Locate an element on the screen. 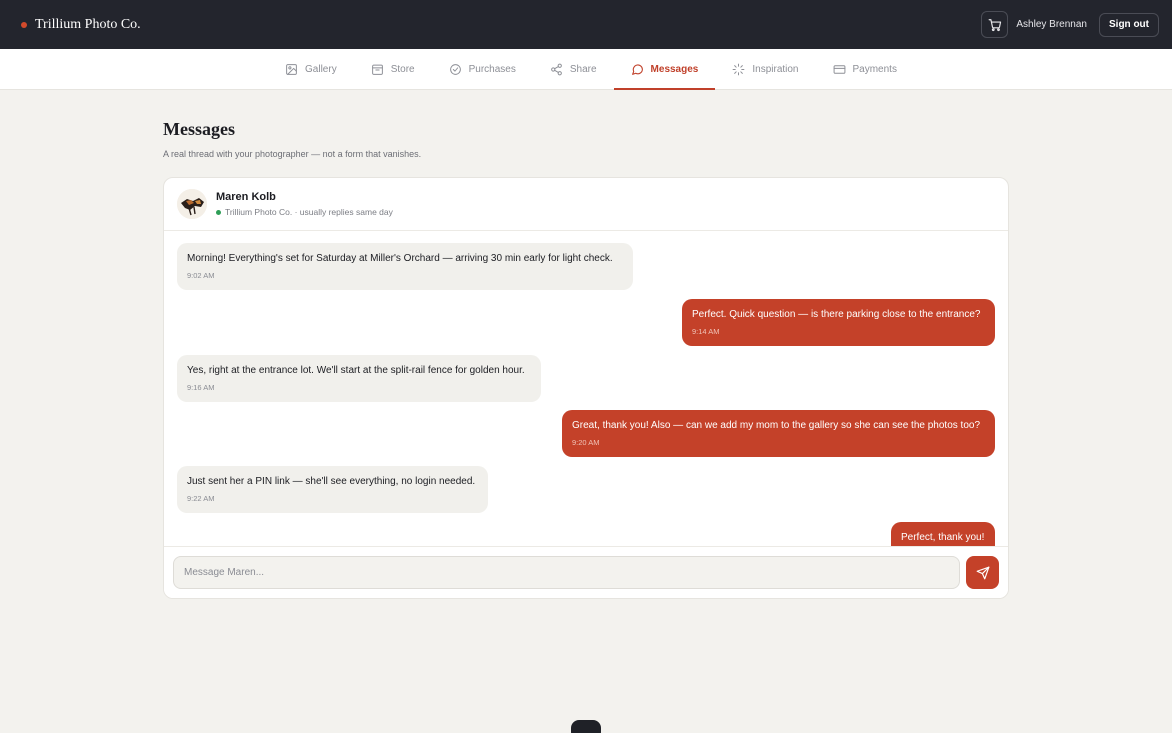 Image resolution: width=1172 pixels, height=733 pixels. page-title: Messages is located at coordinates (199, 129).